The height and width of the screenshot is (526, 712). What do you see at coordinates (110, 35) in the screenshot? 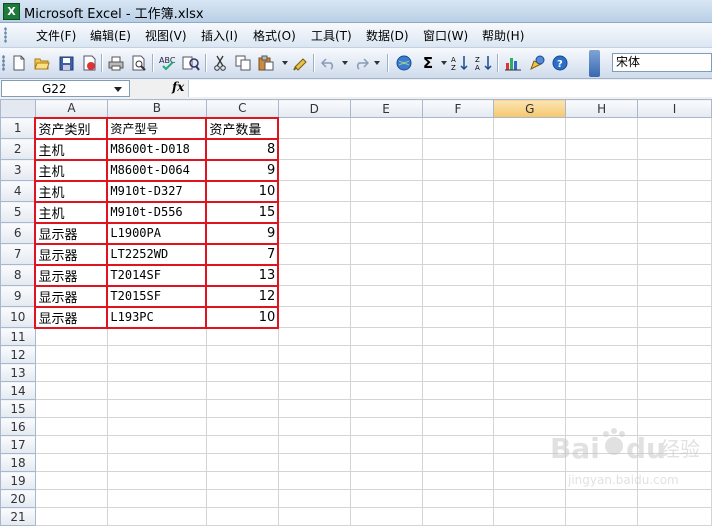
I see `menu-edit: 编辑(E)` at bounding box center [110, 35].